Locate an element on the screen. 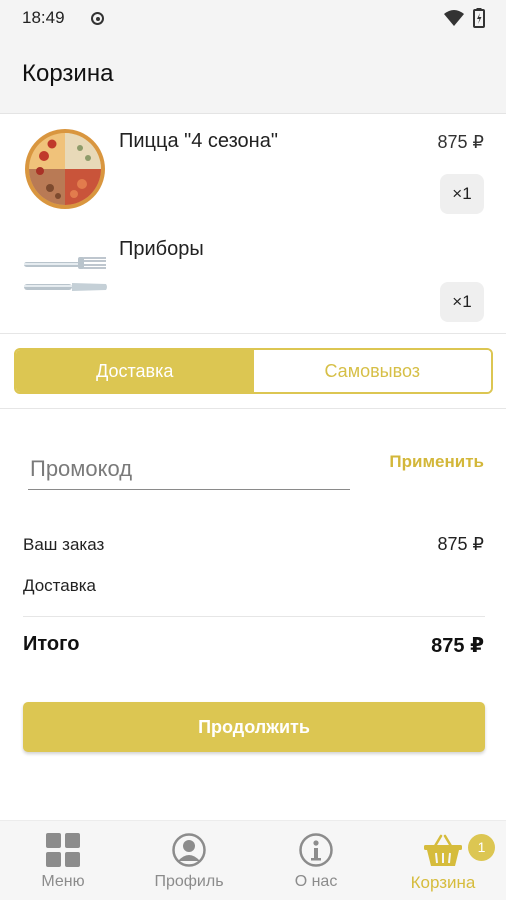 The height and width of the screenshot is (900, 506). continue-button: Продолжить is located at coordinates (254, 727).